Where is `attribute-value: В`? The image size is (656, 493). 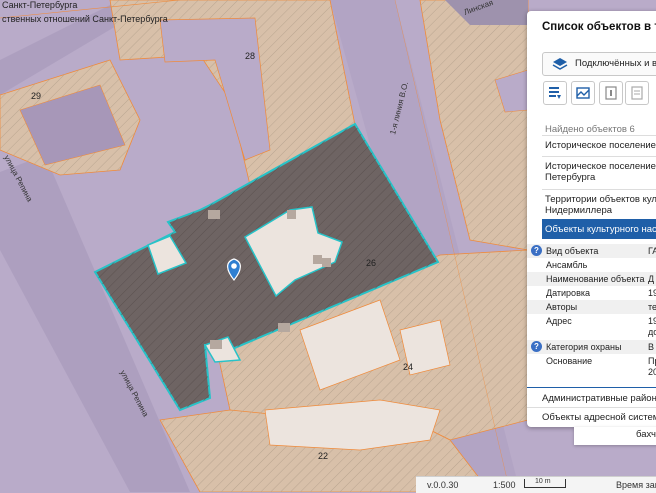 attribute-value: В is located at coordinates (651, 347).